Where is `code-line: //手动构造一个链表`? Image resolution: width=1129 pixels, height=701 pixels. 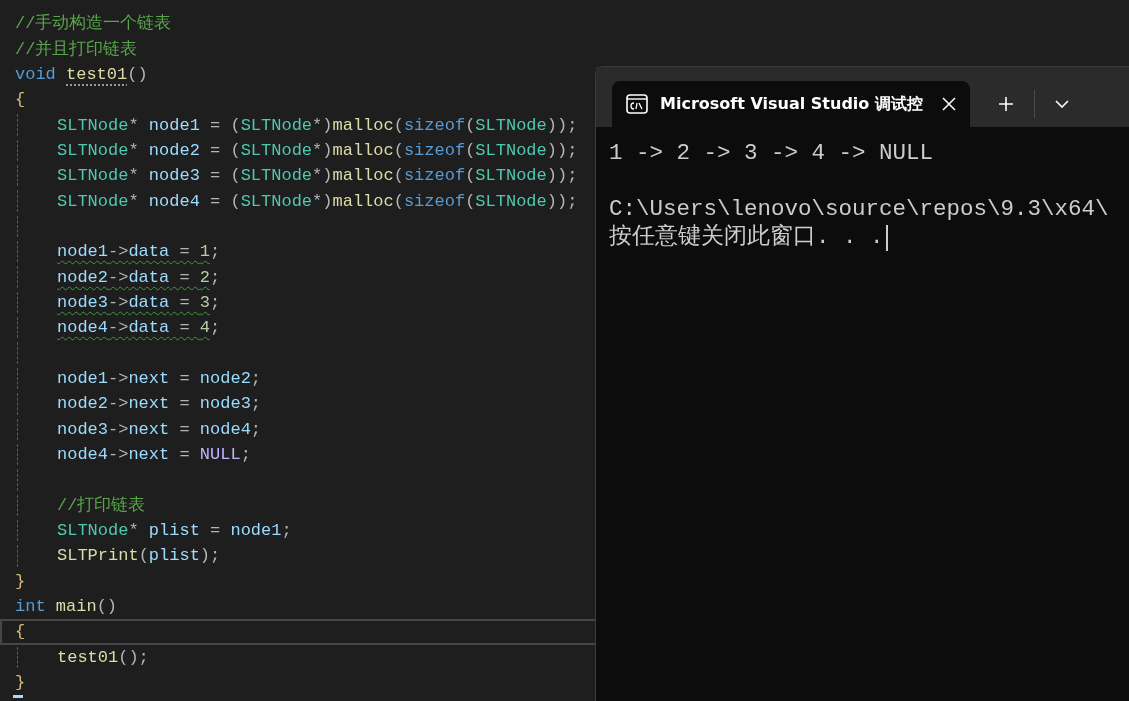
code-line: //手动构造一个链表 is located at coordinates (93, 24).